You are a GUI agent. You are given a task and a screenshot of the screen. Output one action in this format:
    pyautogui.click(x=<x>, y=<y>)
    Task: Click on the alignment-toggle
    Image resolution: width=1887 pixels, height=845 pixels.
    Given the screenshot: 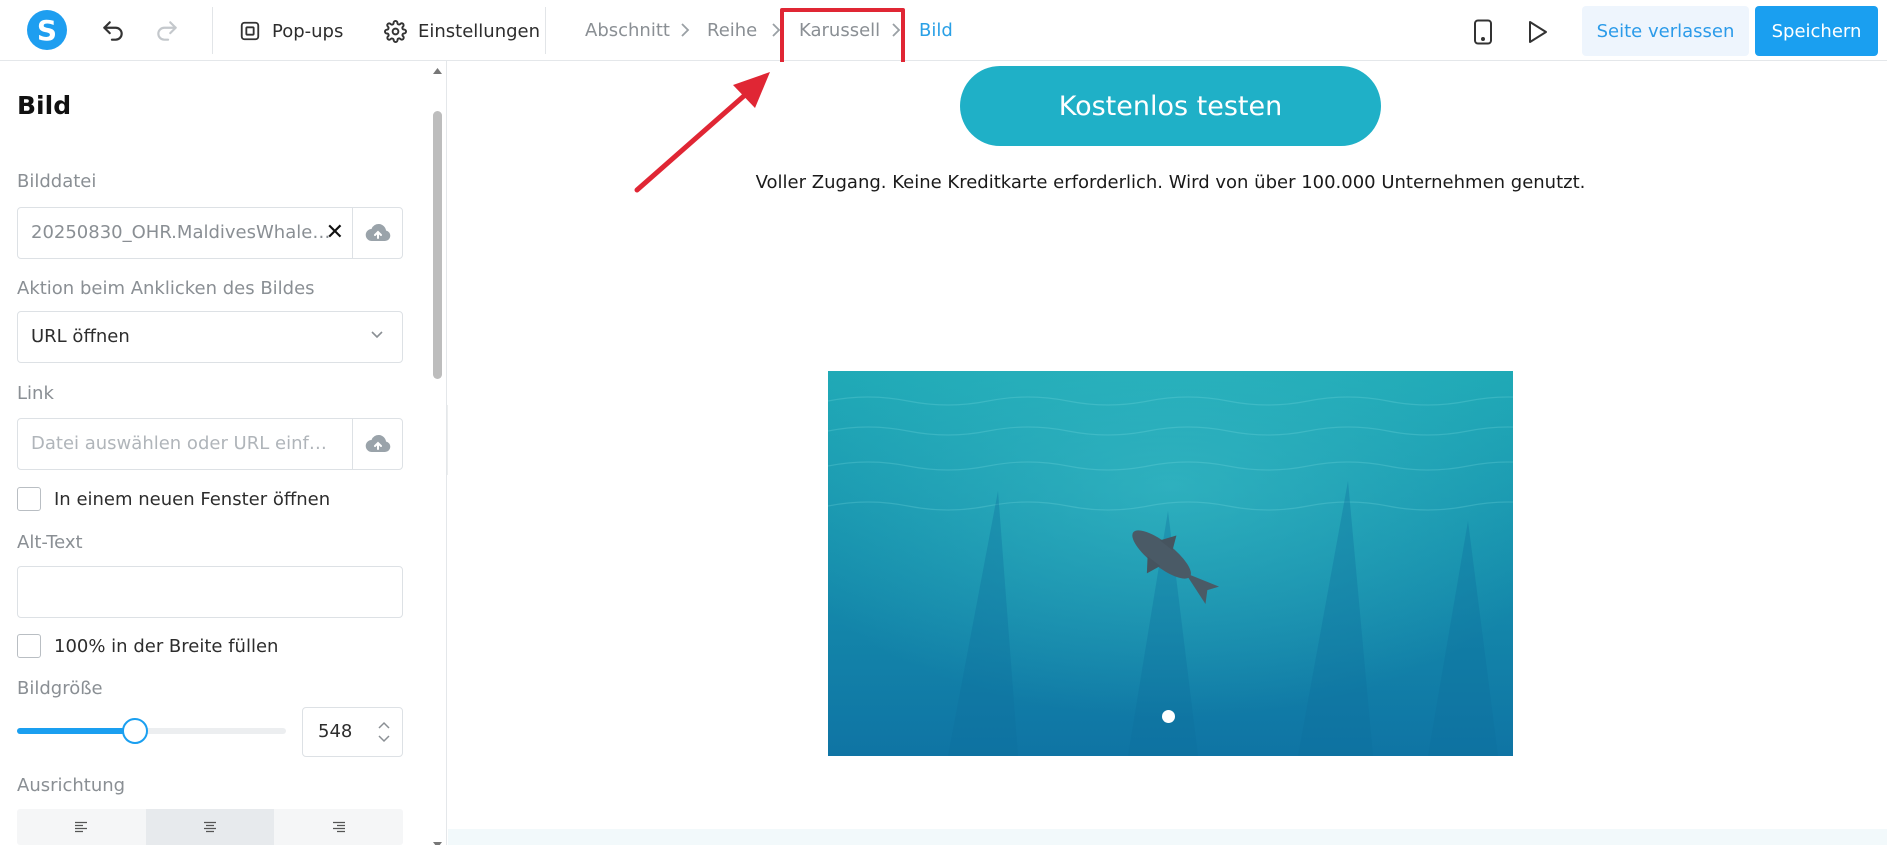 What is the action you would take?
    pyautogui.click(x=210, y=827)
    